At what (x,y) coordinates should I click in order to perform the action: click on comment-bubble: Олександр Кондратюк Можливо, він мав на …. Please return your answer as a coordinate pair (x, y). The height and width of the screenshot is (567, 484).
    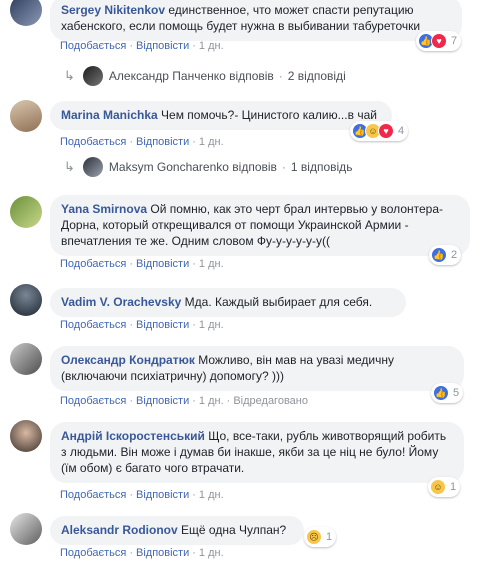
    Looking at the image, I should click on (257, 368).